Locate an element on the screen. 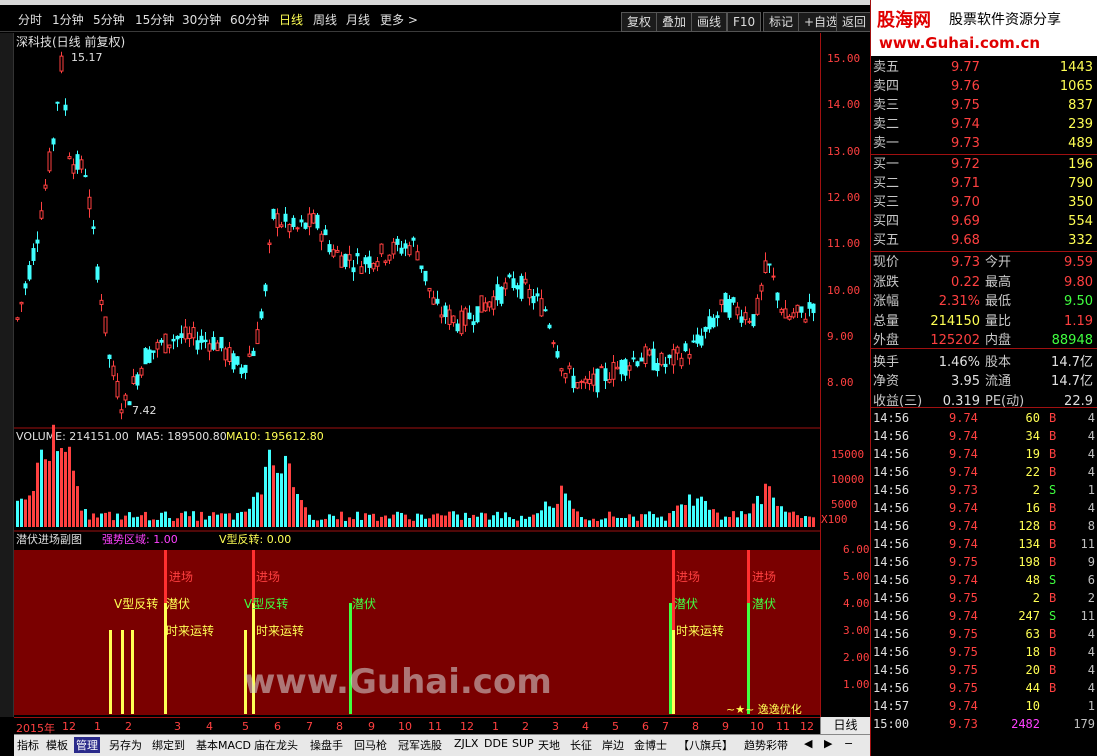 The image size is (1097, 756). zoom-out-icon: − is located at coordinates (848, 743).